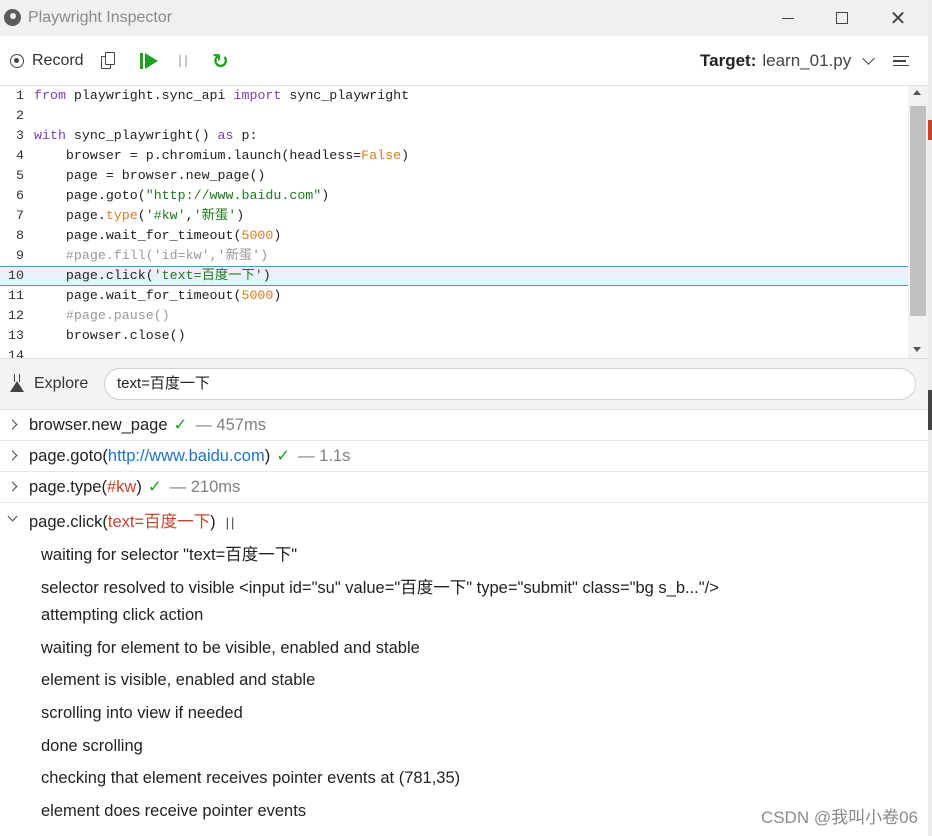  I want to click on code-text: page.goto("http://www.baidu.com"), so click(181, 196).